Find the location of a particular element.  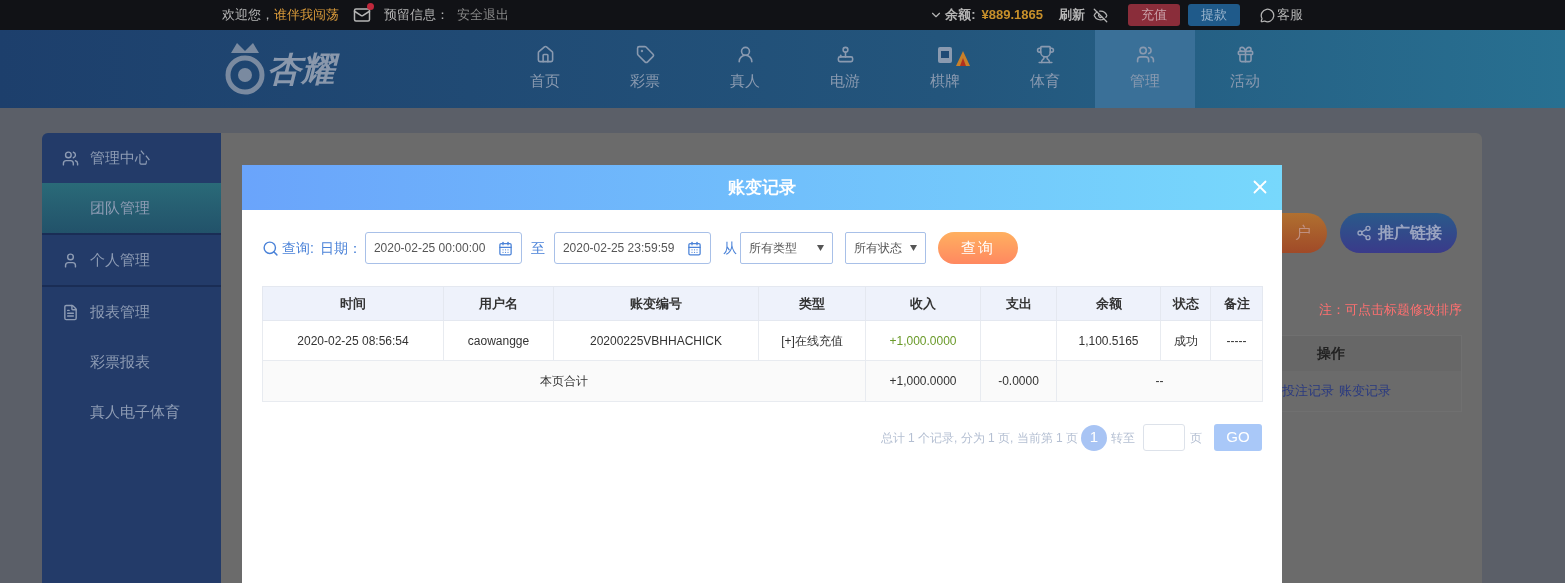

column-header: 用户名 is located at coordinates (498, 303).